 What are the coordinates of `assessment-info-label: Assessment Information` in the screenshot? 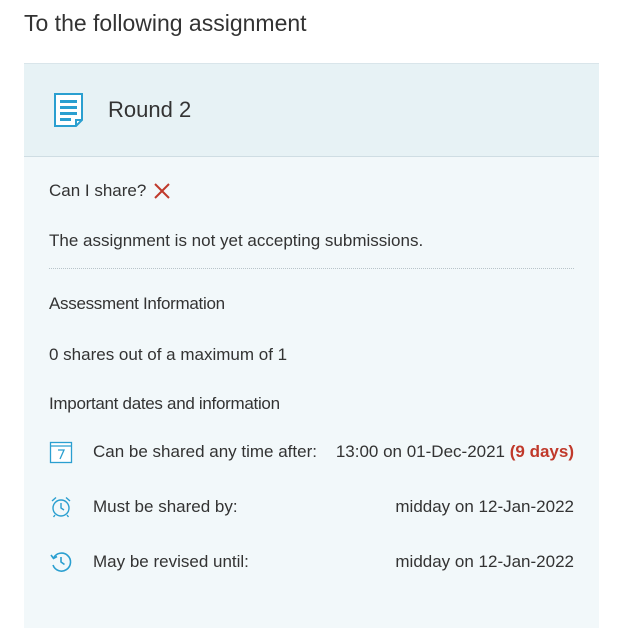 It's located at (137, 303).